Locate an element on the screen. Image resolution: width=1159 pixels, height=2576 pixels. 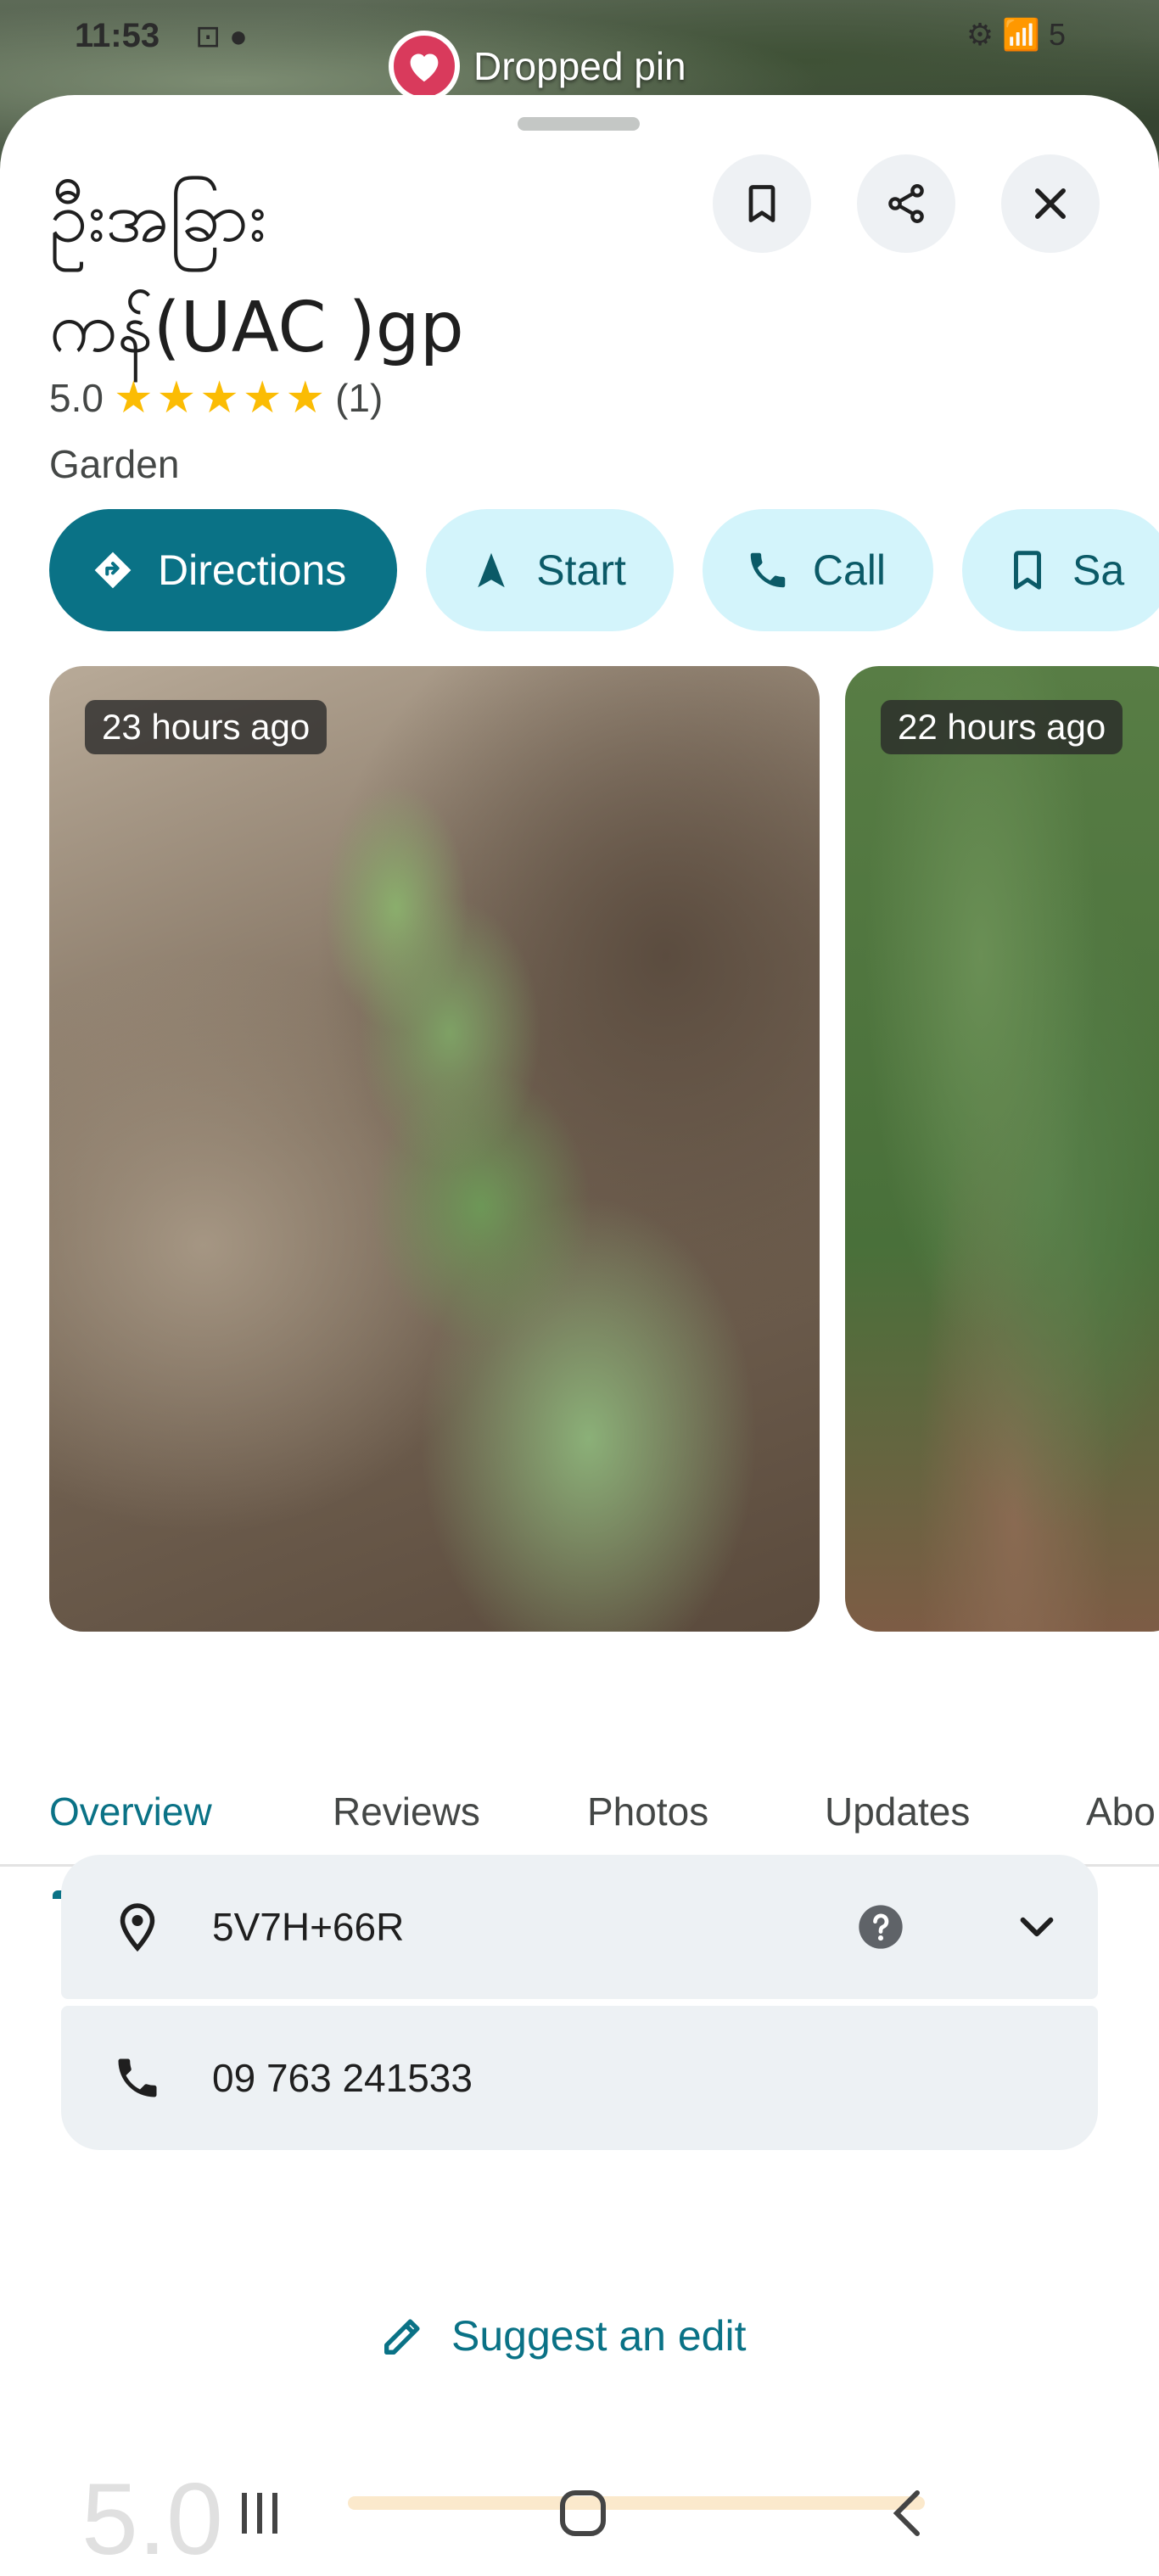
close-icon is located at coordinates (1050, 203).